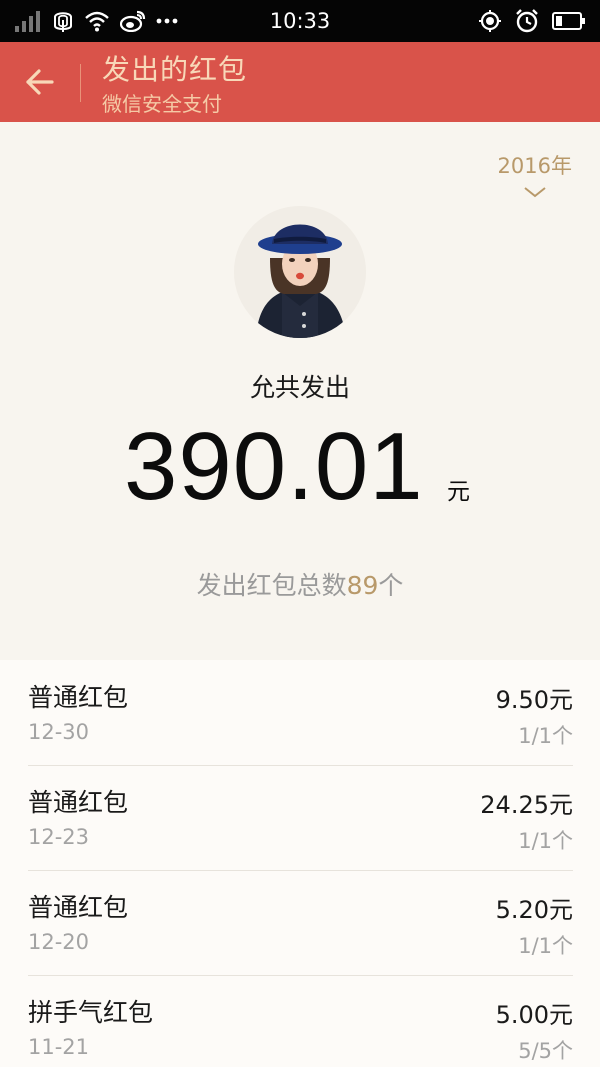 The width and height of the screenshot is (600, 1067). What do you see at coordinates (59, 837) in the screenshot?
I see `packet-date: 12-23` at bounding box center [59, 837].